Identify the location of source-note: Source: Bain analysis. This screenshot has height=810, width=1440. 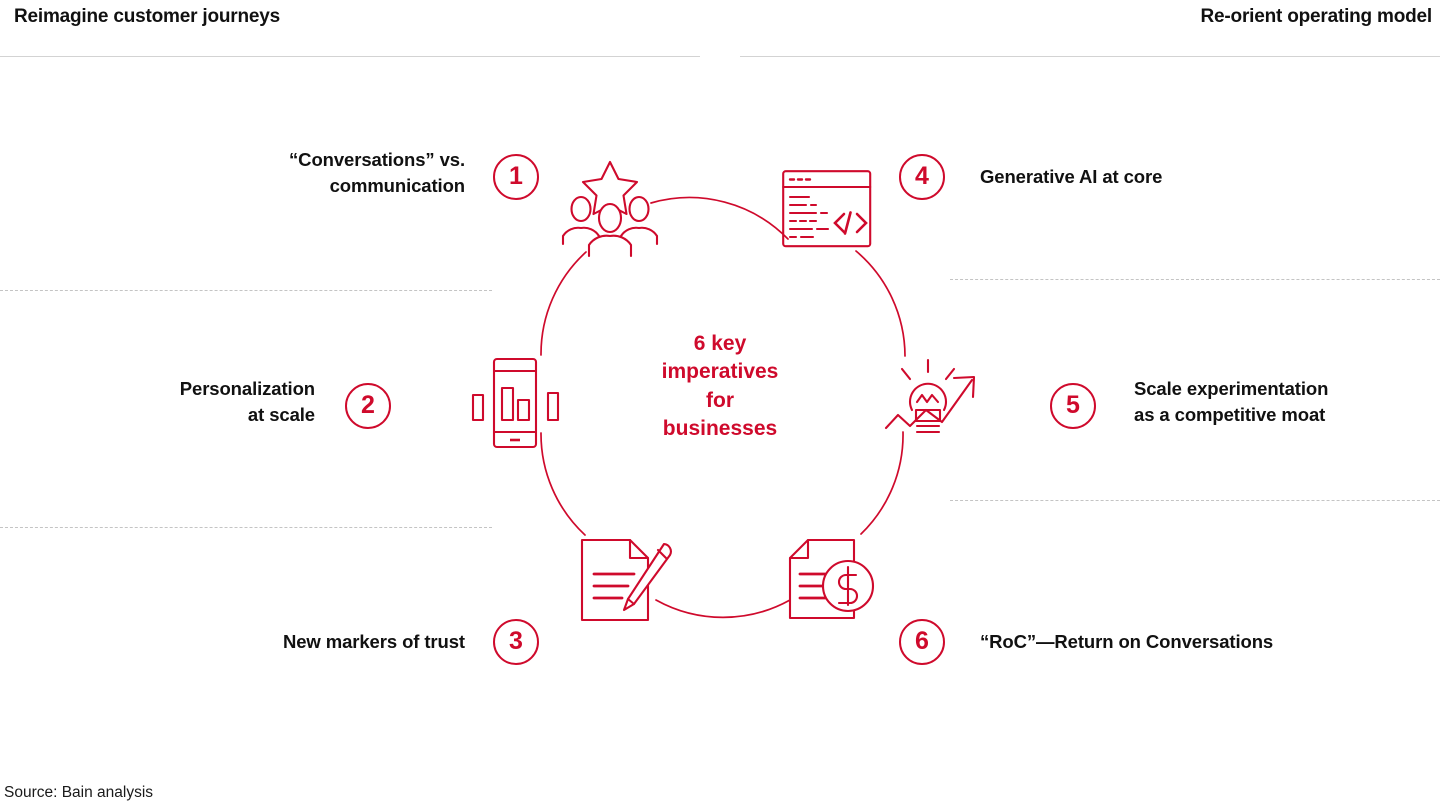
(79, 792).